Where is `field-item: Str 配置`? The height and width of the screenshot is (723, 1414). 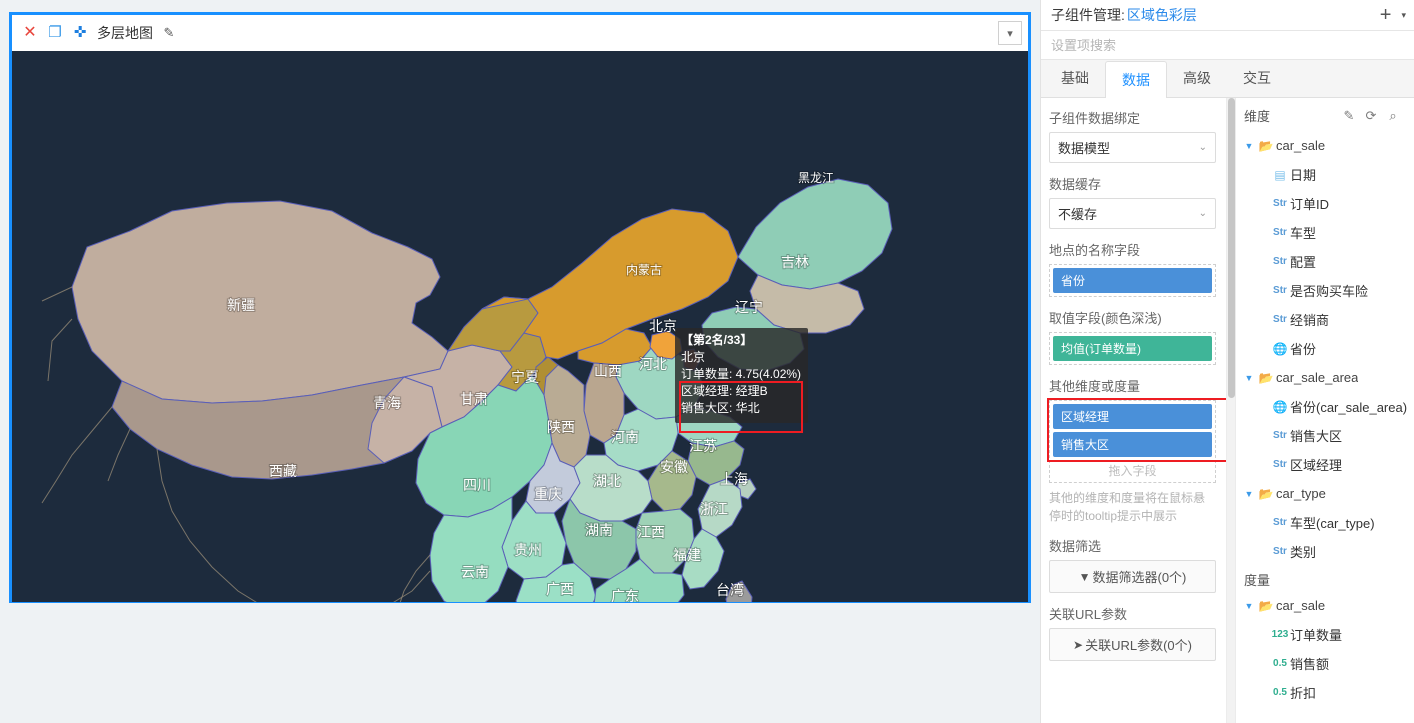
field-item: Str 配置 is located at coordinates (1326, 261).